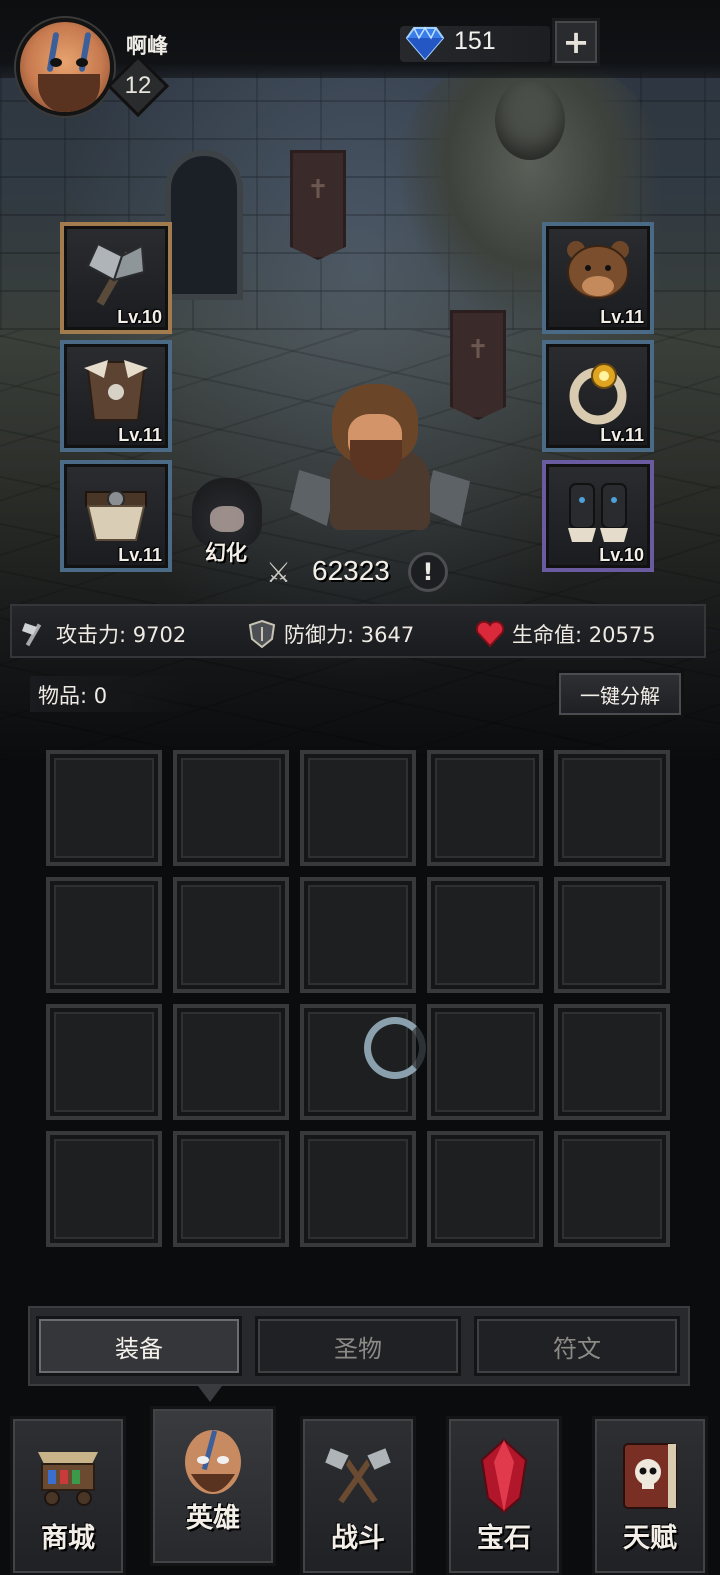 The image size is (720, 1575). I want to click on diamond-gem-icon, so click(425, 43).